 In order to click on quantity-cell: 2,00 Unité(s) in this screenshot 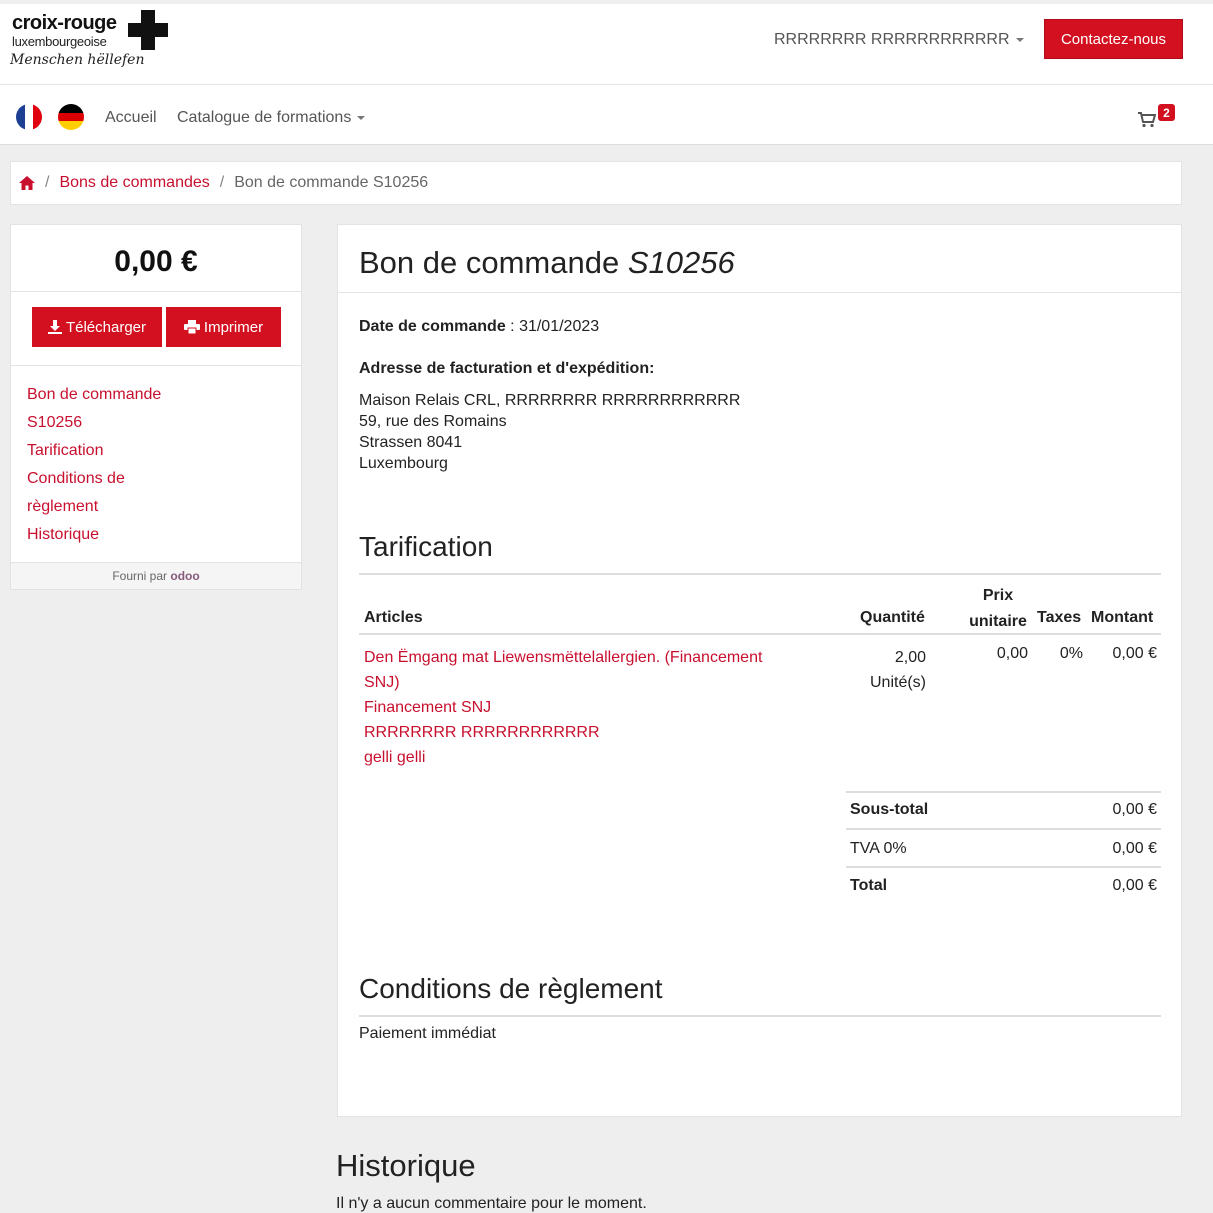, I will do `click(882, 670)`.